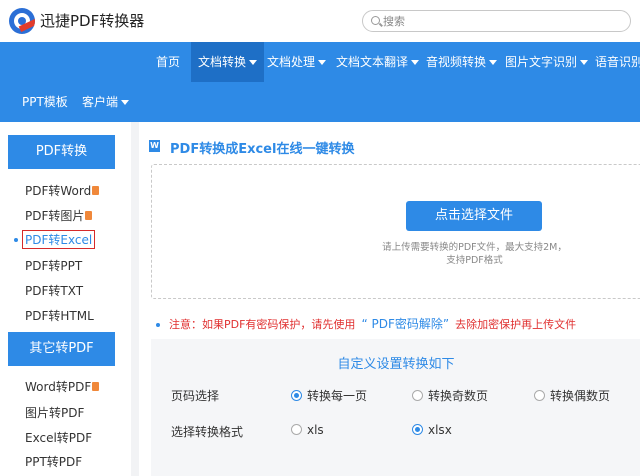 This screenshot has width=640, height=476. Describe the element at coordinates (62, 386) in the screenshot. I see `sidebar-item-word-to-pdf: Word转PDF` at that location.